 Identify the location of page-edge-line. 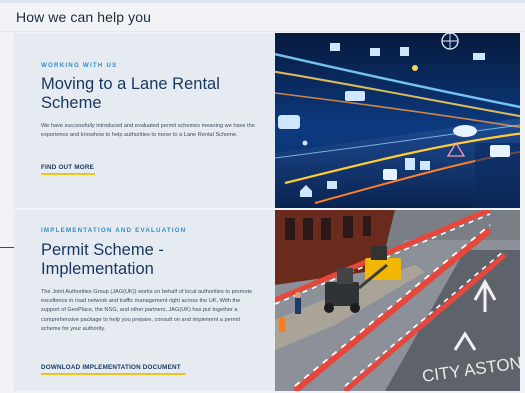
(7, 247).